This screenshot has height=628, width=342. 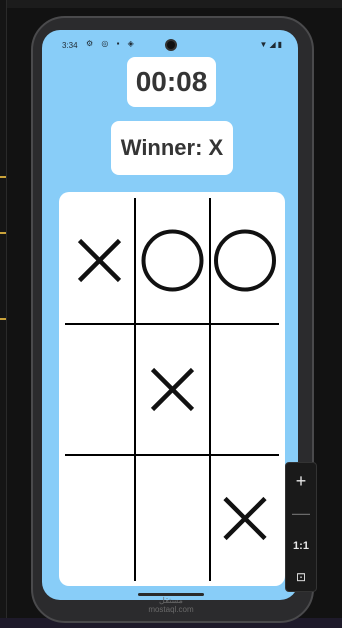 What do you see at coordinates (264, 44) in the screenshot?
I see `wifi-icon: ▼` at bounding box center [264, 44].